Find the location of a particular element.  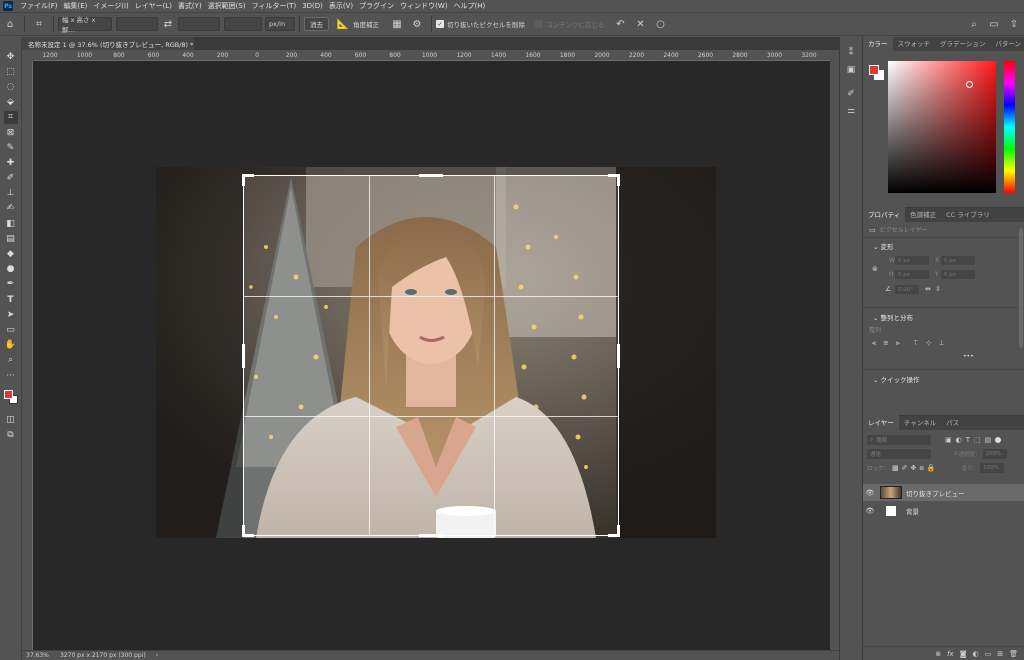

menu-window: ウィンドウ(W) is located at coordinates (423, 6).